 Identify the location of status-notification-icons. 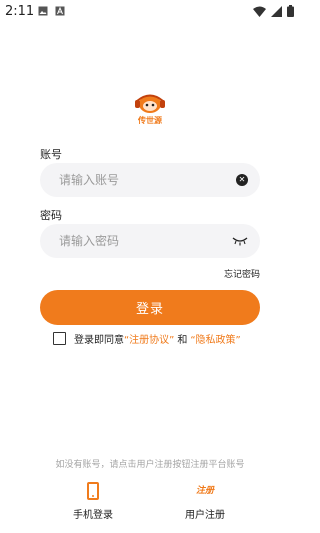
(51, 11).